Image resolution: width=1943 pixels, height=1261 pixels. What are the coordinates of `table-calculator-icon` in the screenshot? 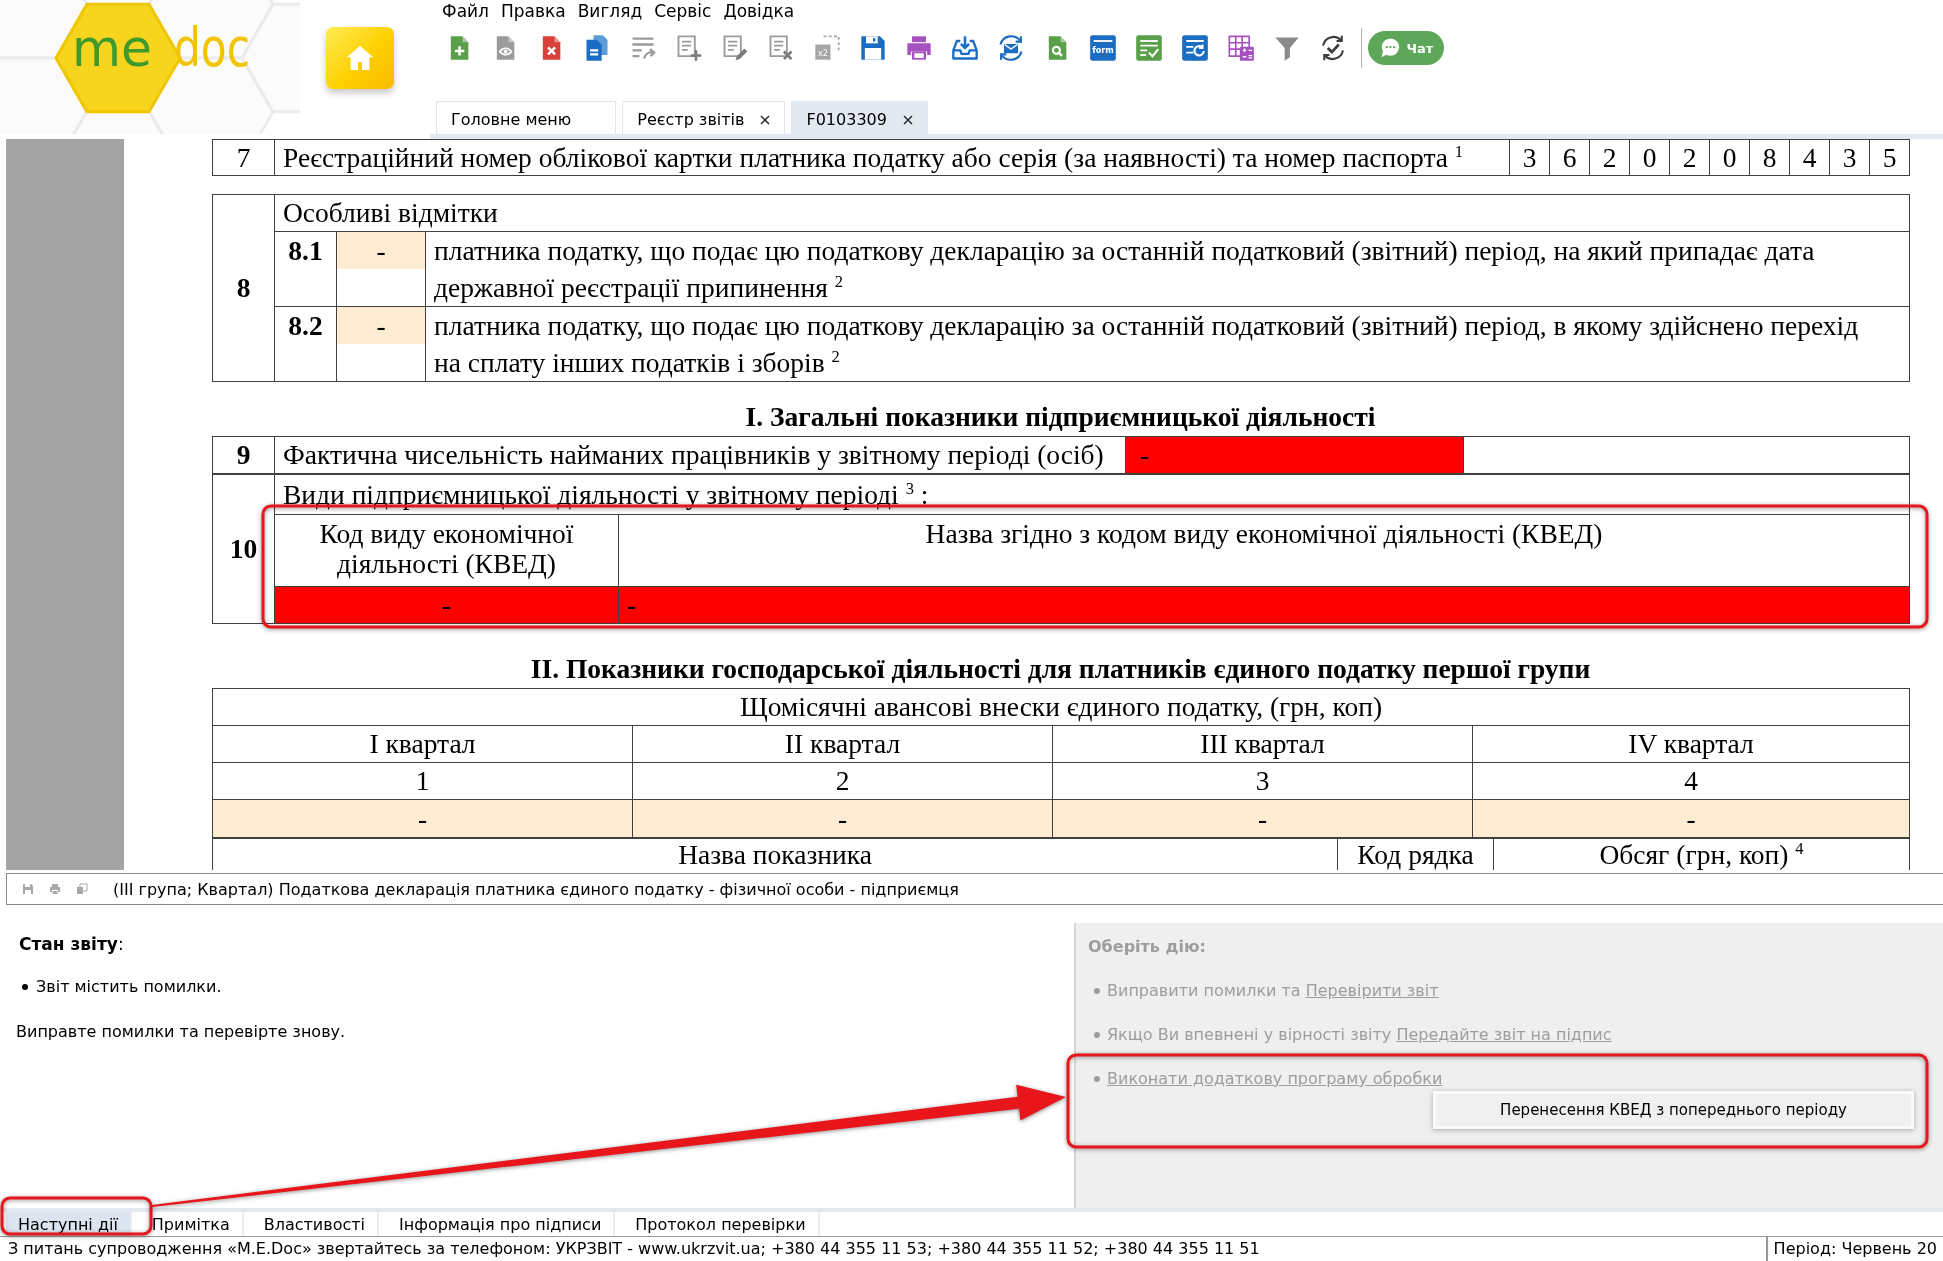 It's located at (1241, 48).